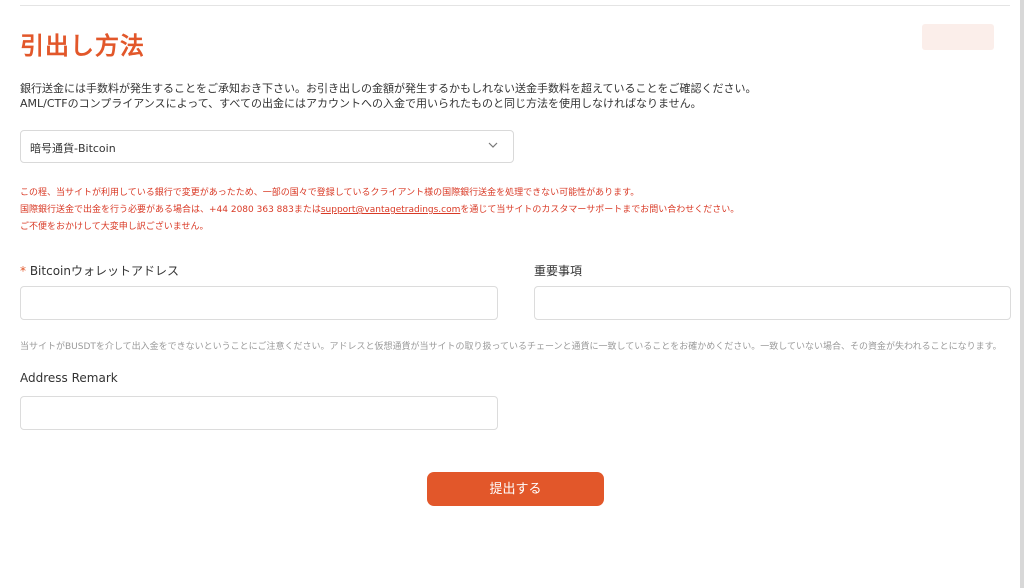 Image resolution: width=1024 pixels, height=588 pixels. Describe the element at coordinates (104, 271) in the screenshot. I see `wallet-address-label-text: Bitcoinウォレットアドレス` at that location.